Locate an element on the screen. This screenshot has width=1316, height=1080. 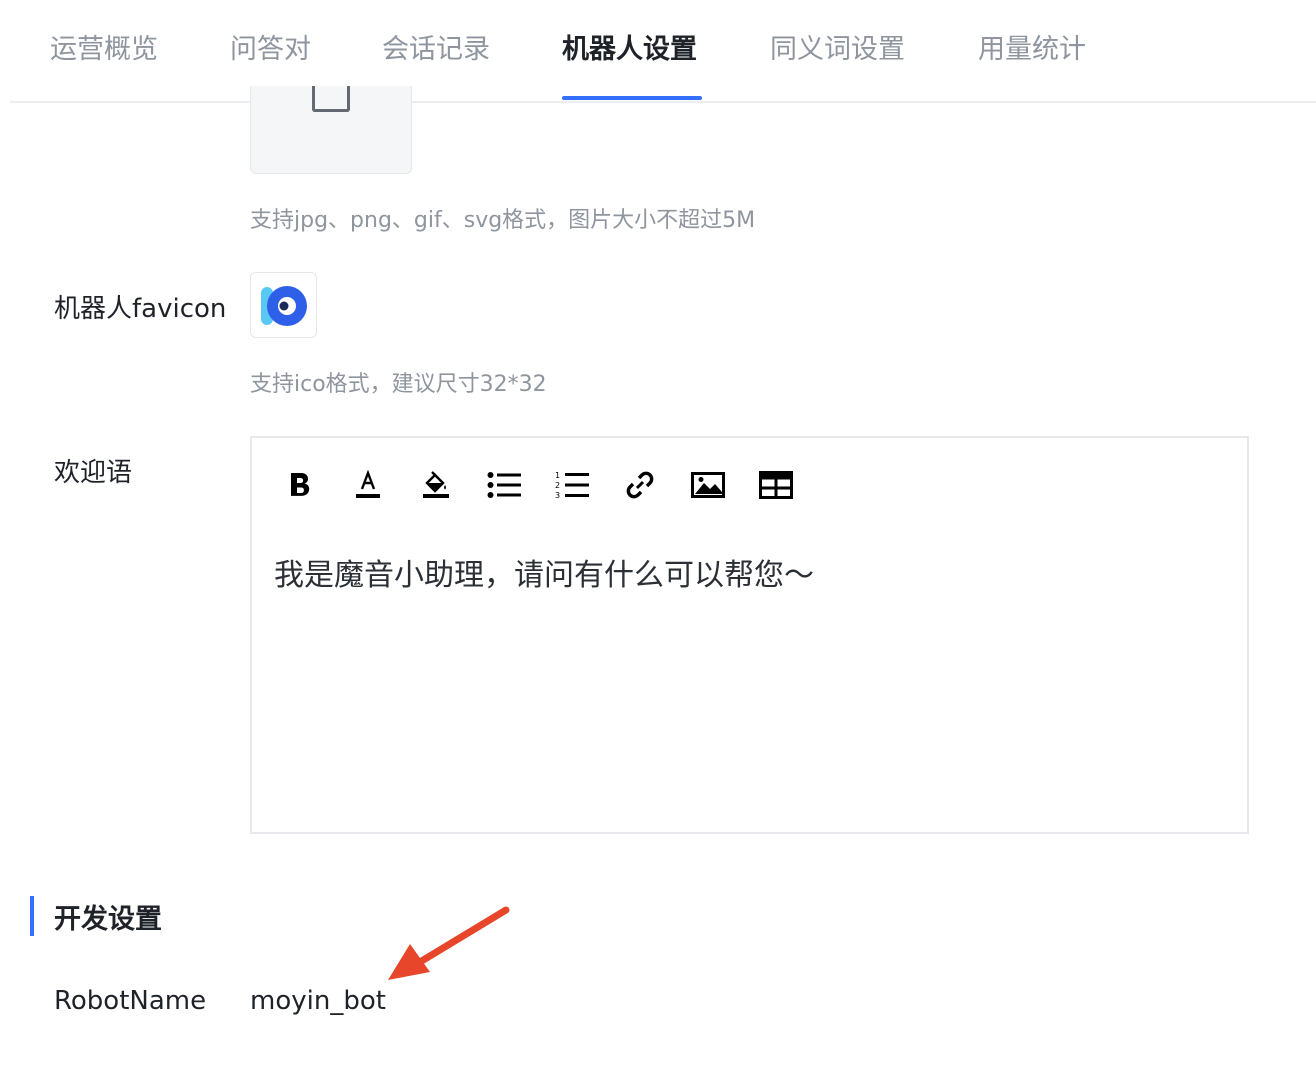
svg-text: 2 is located at coordinates (557, 485).